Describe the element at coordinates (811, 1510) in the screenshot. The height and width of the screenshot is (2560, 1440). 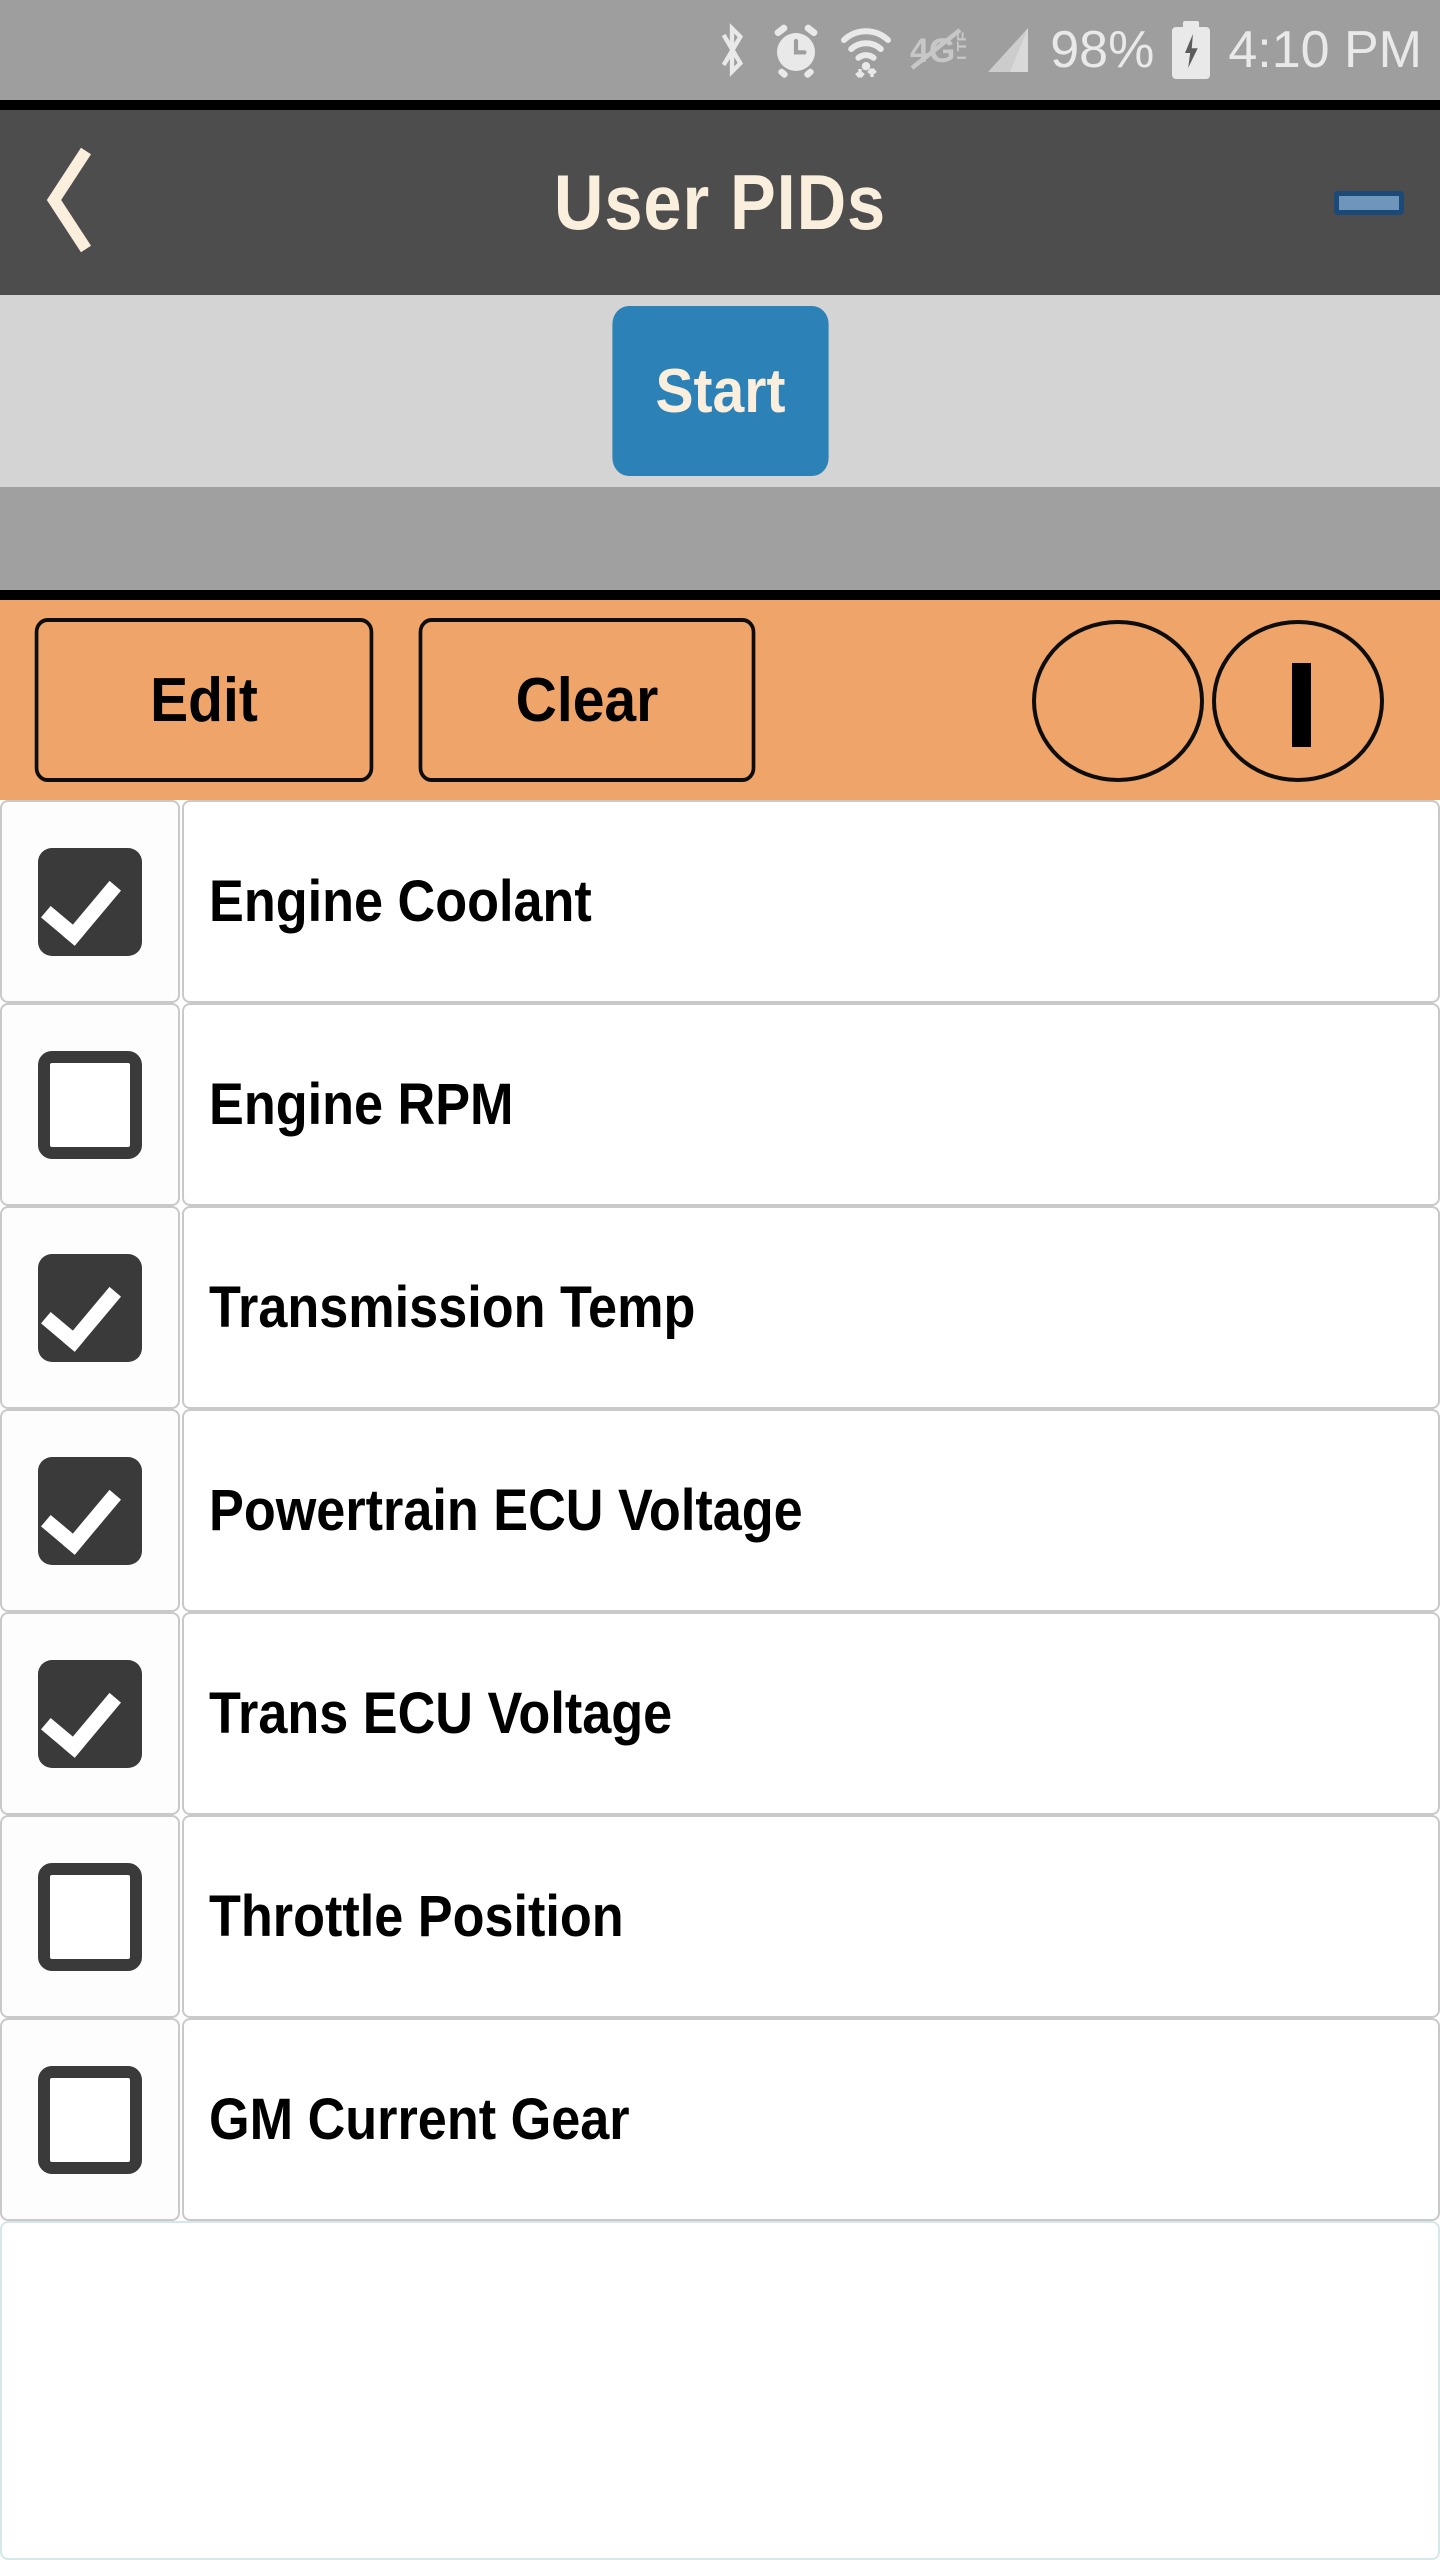
I see `pid-label-cell: Powertrain ECU Voltage` at that location.